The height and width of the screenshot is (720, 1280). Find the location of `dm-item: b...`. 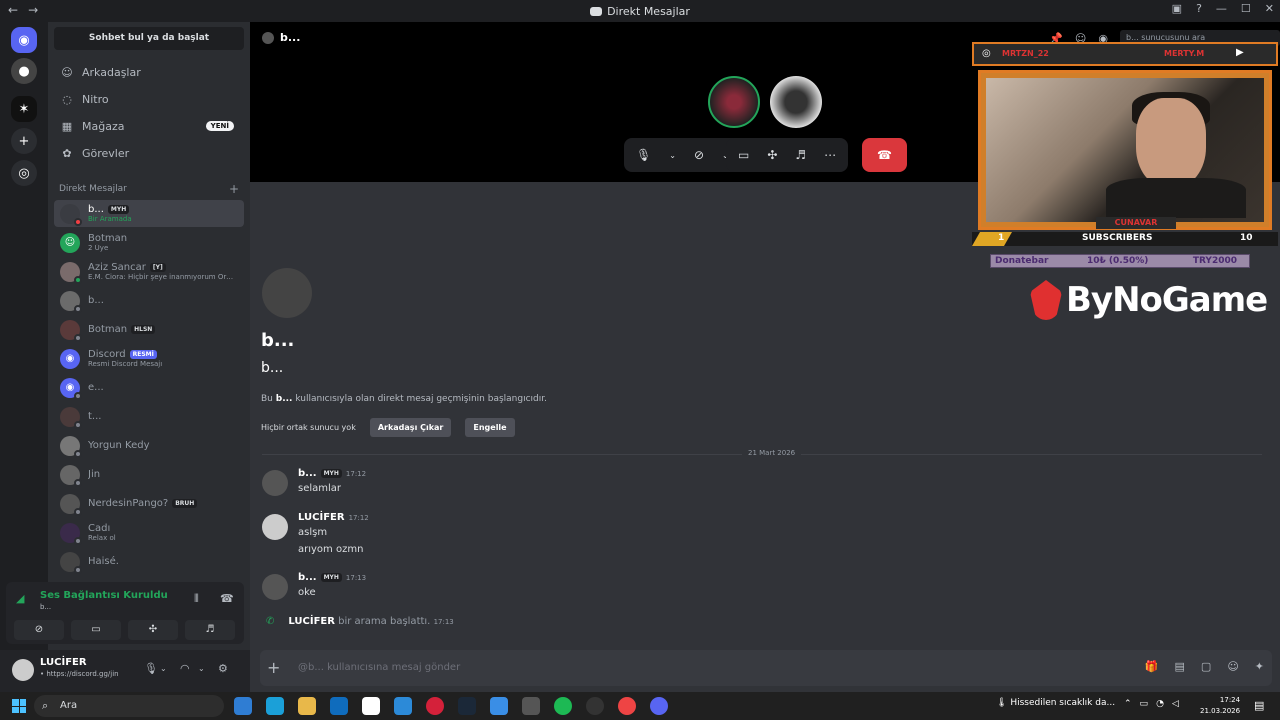

dm-item: b... is located at coordinates (149, 300).